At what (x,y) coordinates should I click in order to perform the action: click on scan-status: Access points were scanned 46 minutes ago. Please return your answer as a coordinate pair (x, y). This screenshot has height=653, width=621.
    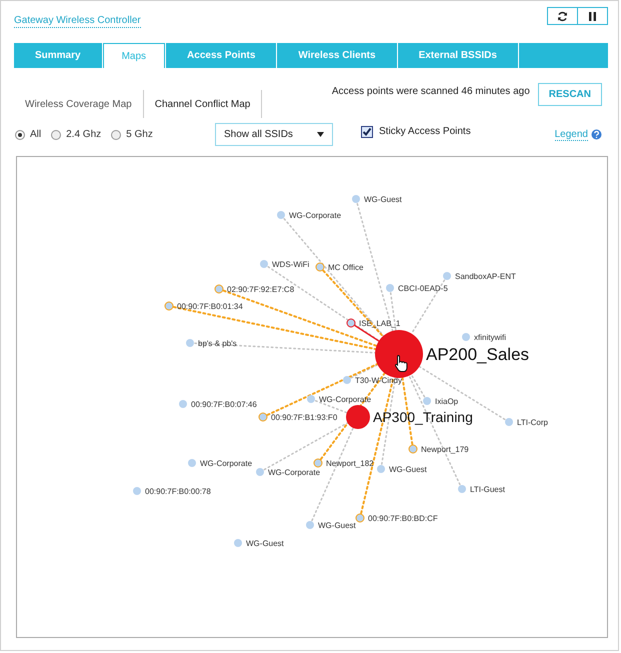
    Looking at the image, I should click on (431, 91).